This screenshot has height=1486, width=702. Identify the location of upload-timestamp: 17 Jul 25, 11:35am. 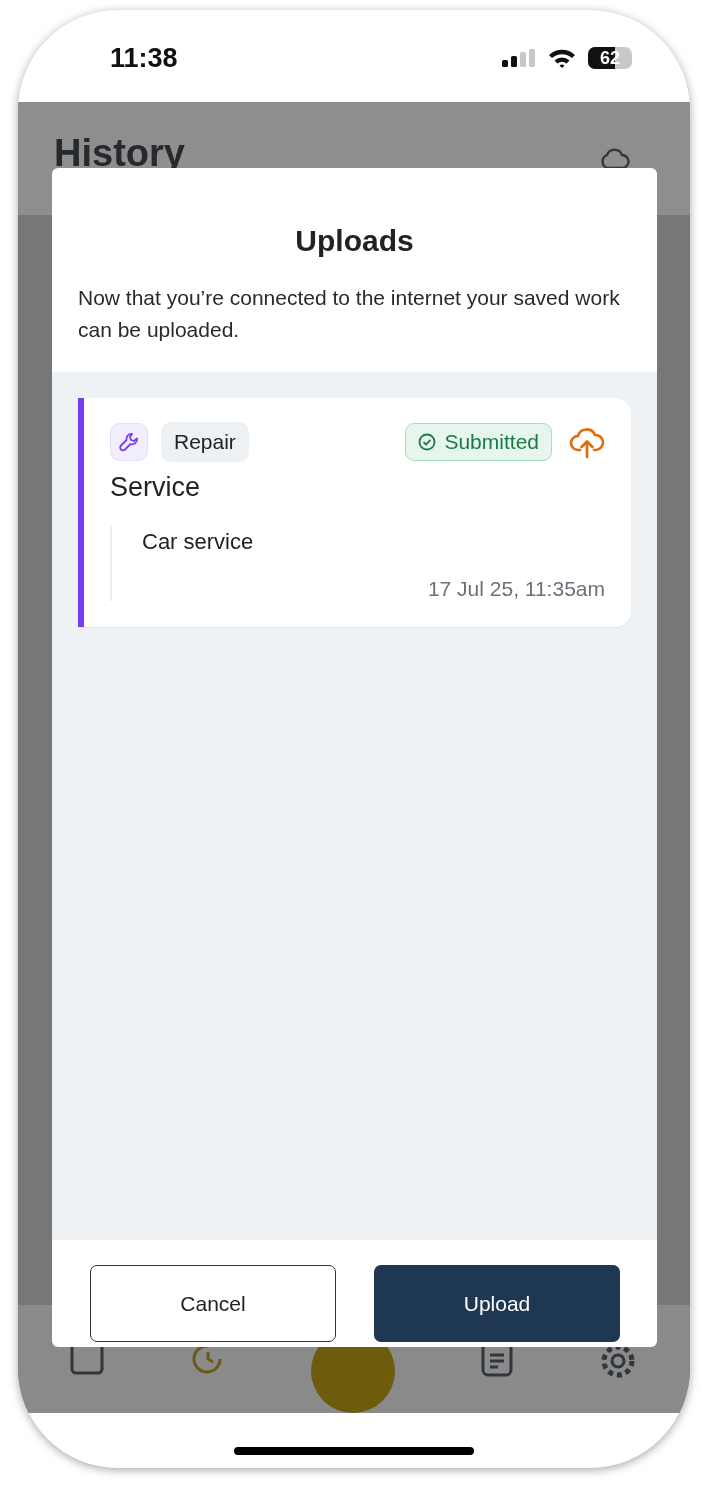
(515, 589).